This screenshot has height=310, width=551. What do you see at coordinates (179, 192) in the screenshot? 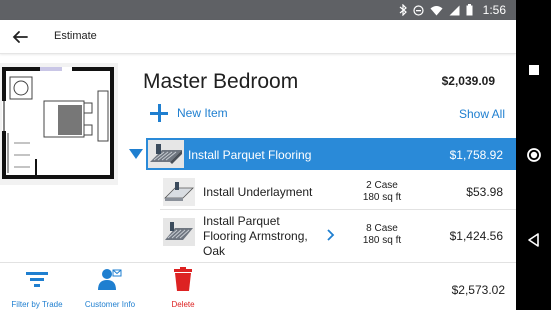
I see `underlayment-icon` at bounding box center [179, 192].